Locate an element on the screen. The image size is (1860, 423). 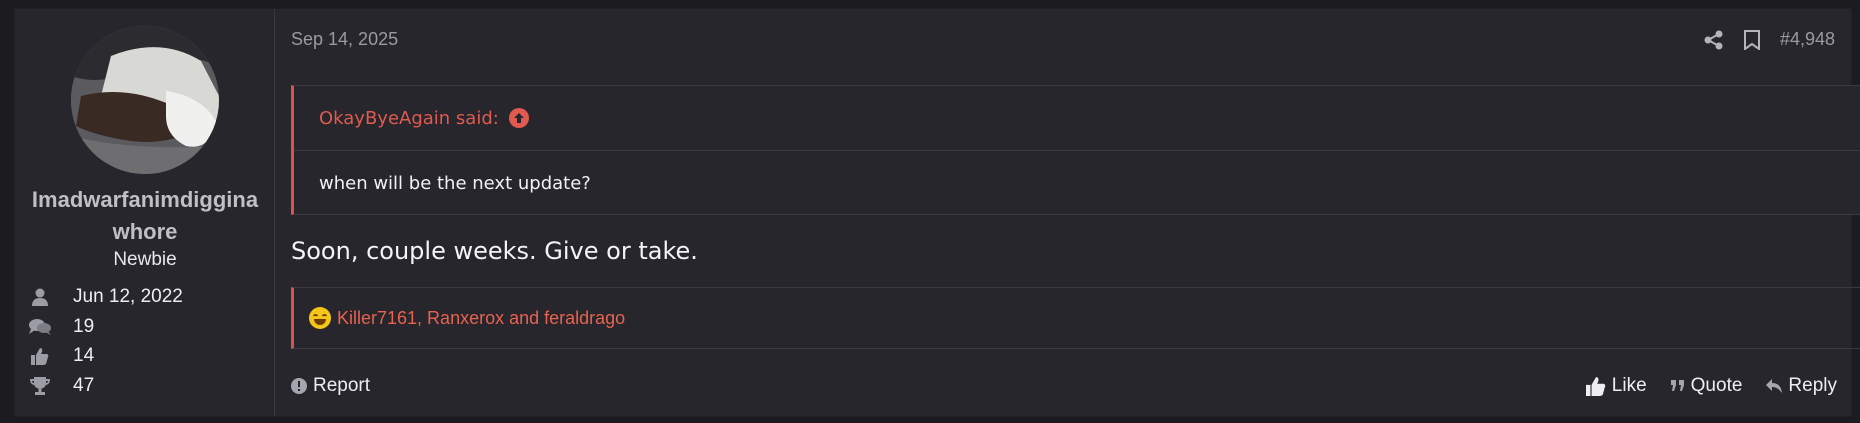
quote-icon is located at coordinates (1677, 386).